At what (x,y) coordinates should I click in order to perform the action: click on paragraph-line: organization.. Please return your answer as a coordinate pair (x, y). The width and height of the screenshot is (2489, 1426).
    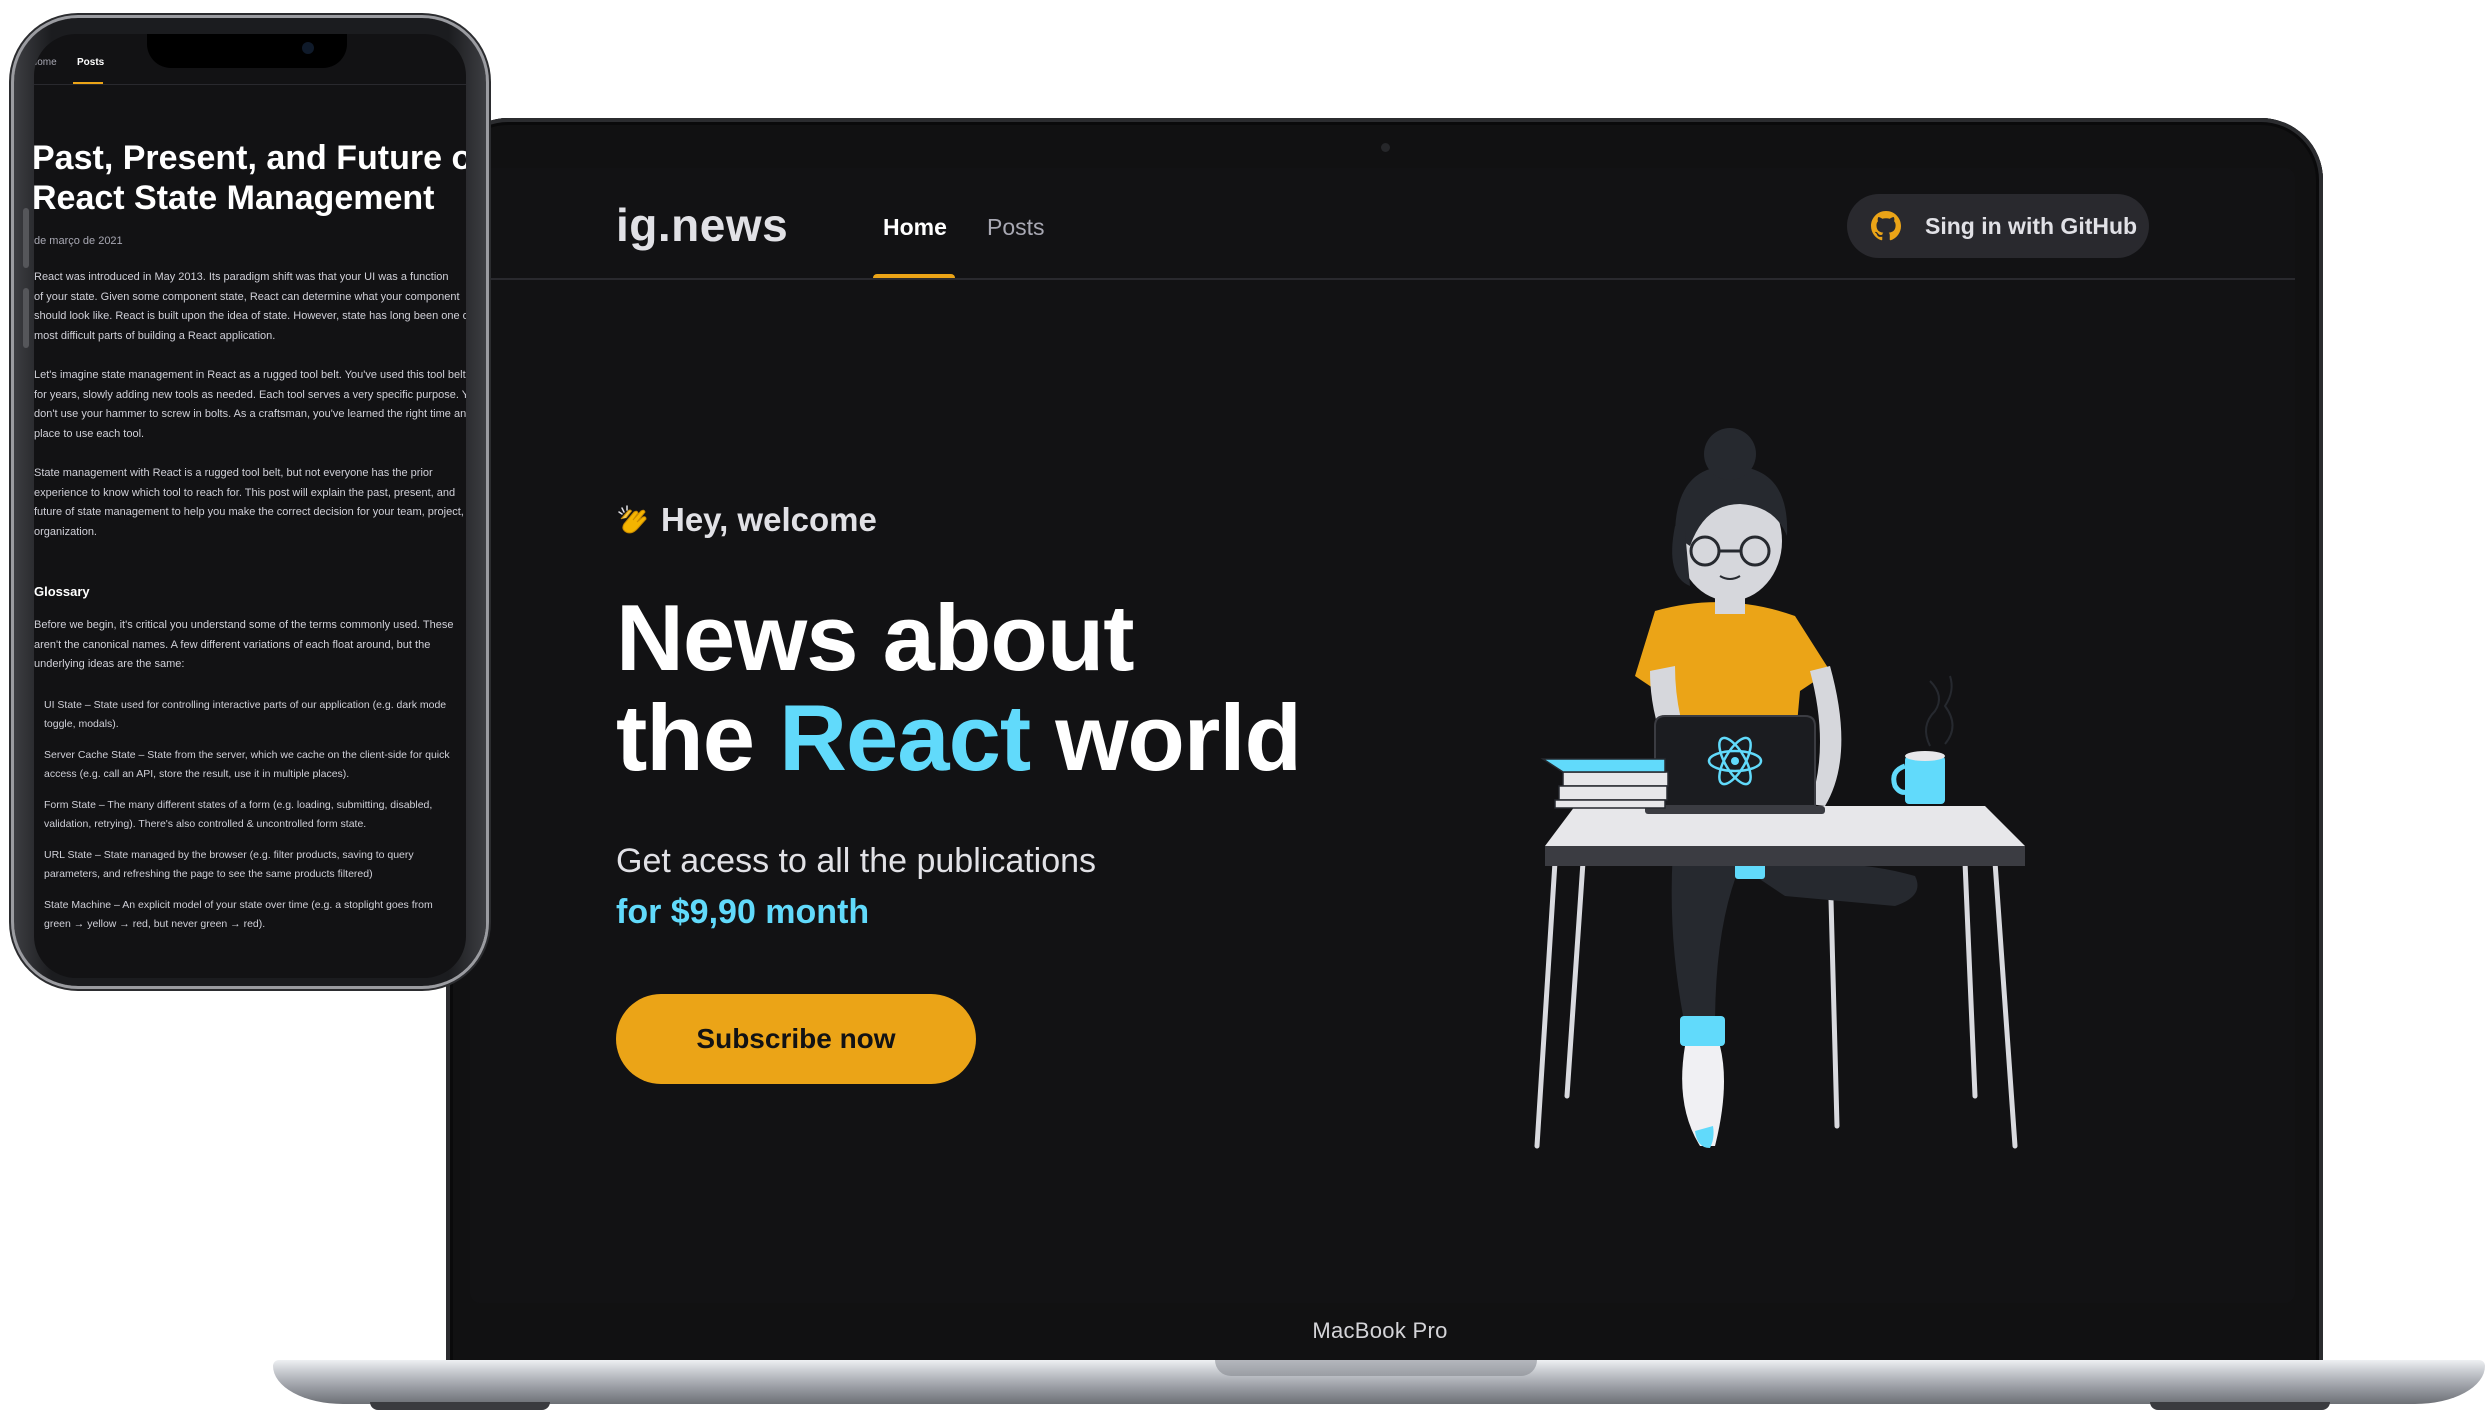
    Looking at the image, I should click on (65, 531).